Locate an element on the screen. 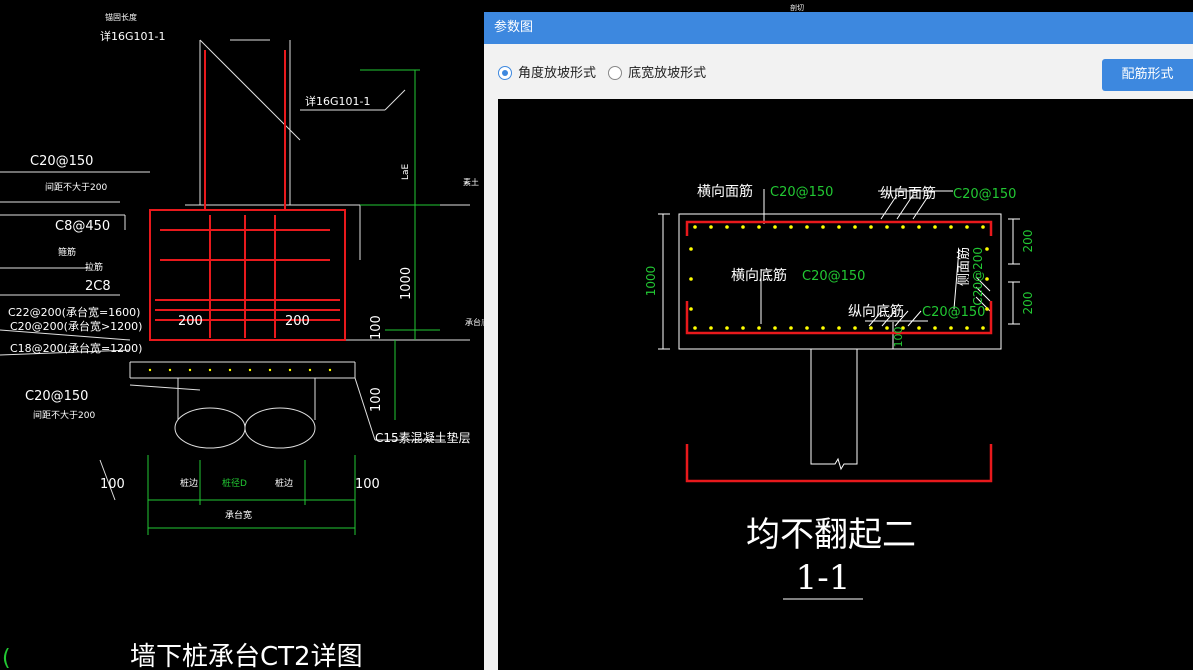 This screenshot has height=670, width=1193. column-stub is located at coordinates (834, 410).